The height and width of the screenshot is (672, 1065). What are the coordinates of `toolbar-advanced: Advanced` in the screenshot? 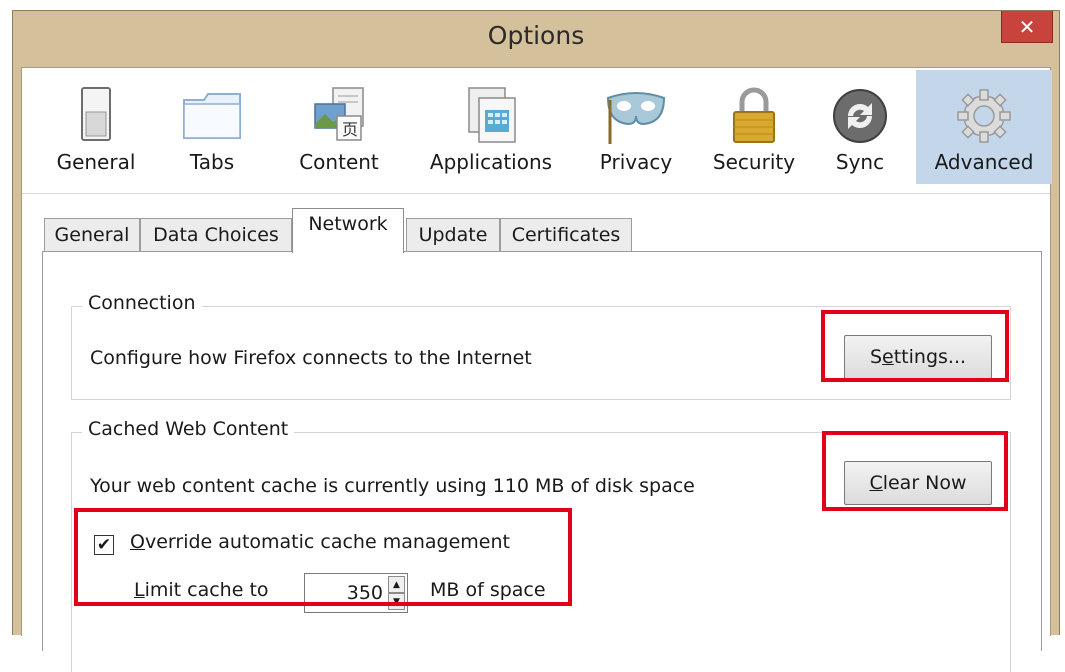 It's located at (984, 127).